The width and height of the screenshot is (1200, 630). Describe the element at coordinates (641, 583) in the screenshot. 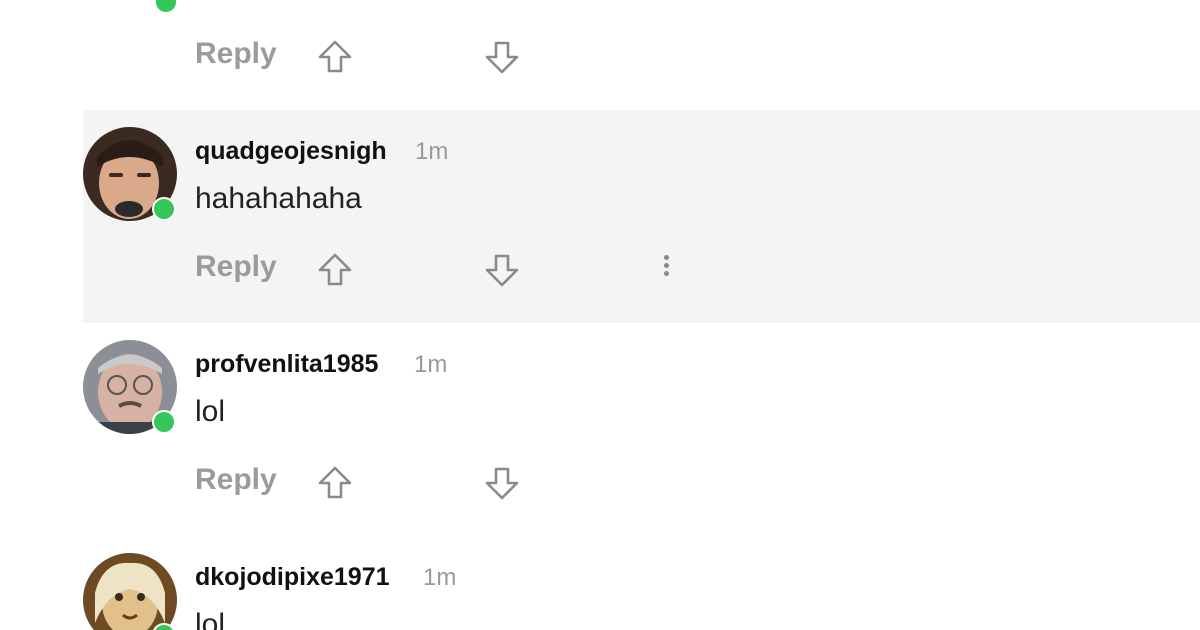

I see `comment-item: dkojodipixe1971 1m lol` at that location.